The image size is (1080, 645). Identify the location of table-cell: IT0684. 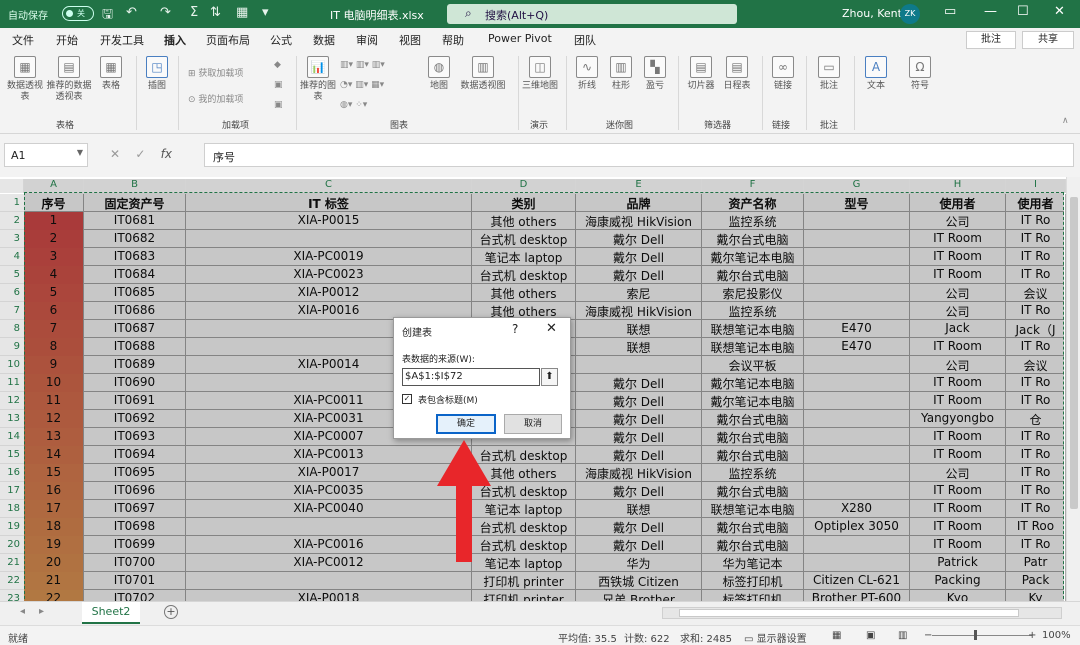
(135, 275).